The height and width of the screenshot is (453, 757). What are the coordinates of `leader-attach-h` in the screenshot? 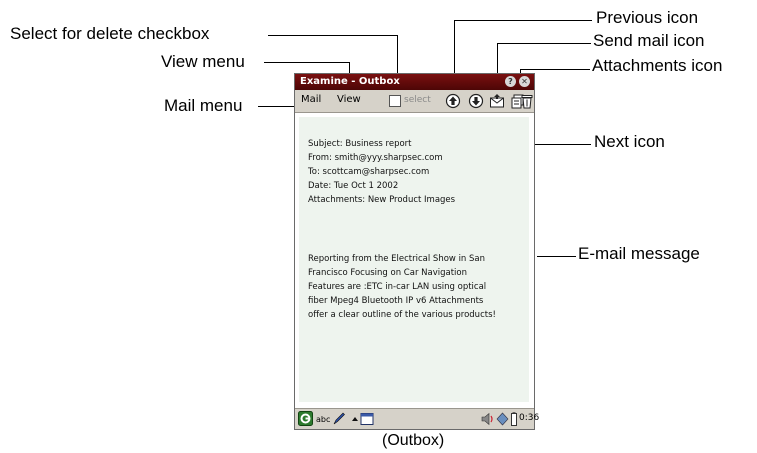 It's located at (555, 69).